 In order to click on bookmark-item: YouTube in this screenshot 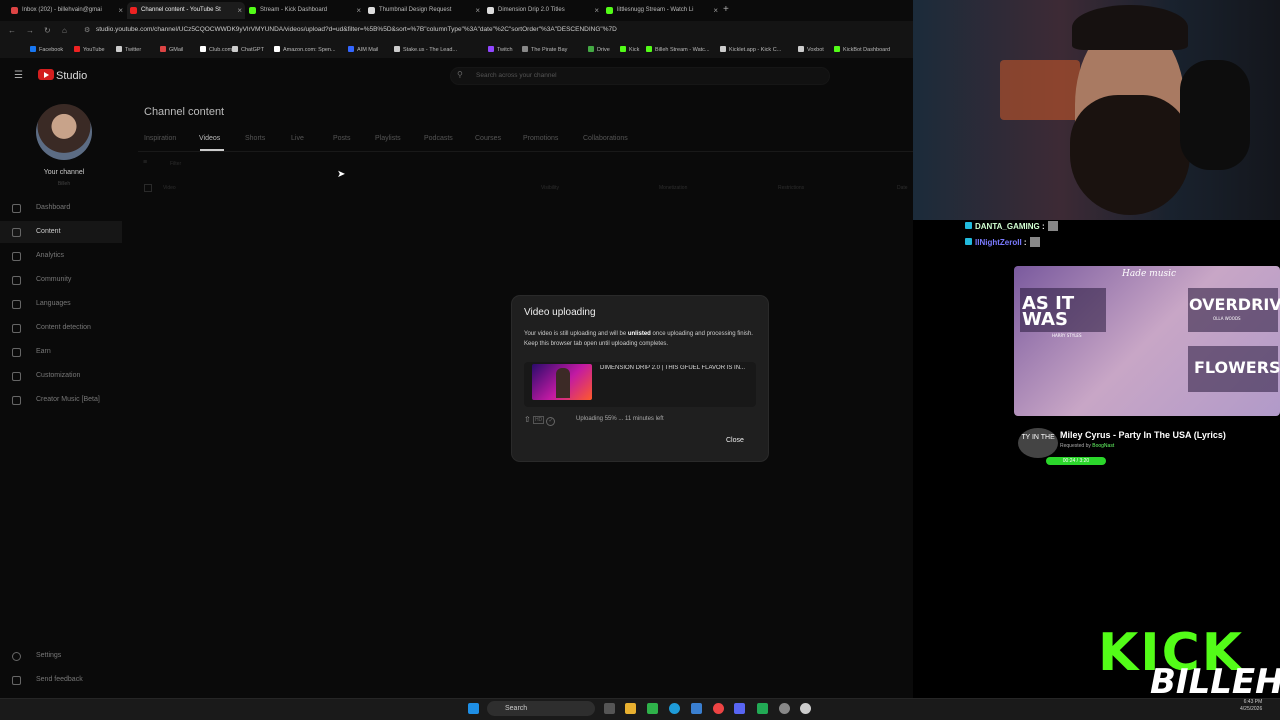, I will do `click(89, 49)`.